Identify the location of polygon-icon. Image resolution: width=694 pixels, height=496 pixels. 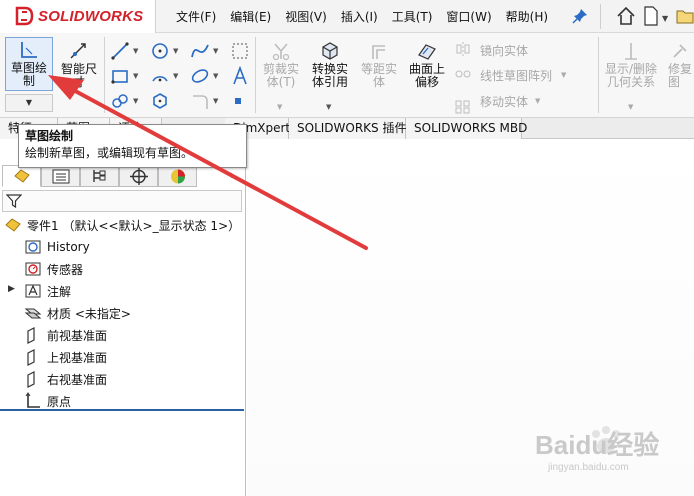
(160, 101).